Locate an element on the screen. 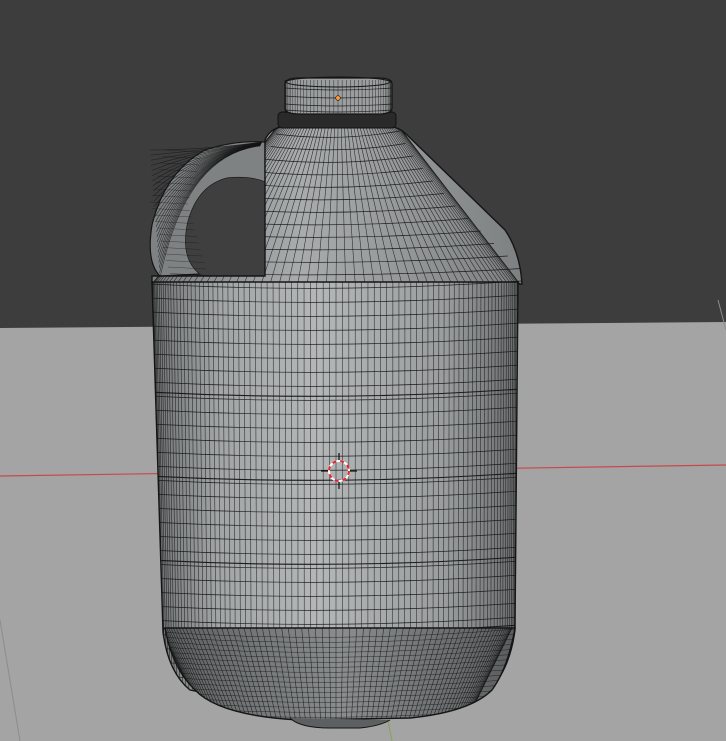  object-origin-icon is located at coordinates (338, 98).